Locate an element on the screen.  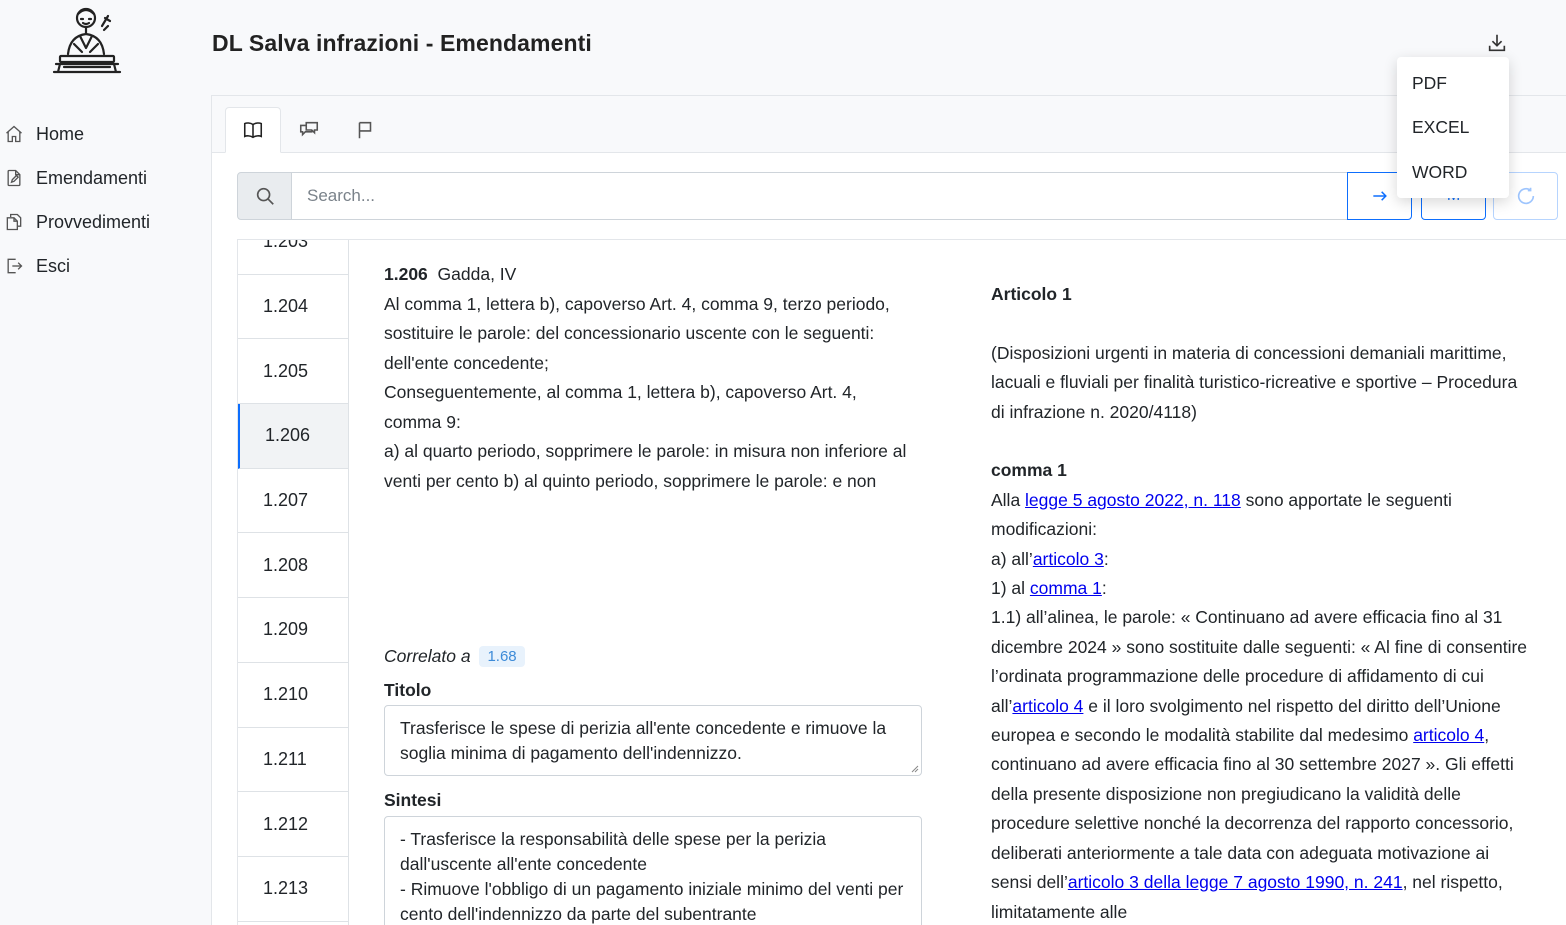
list-item: 1.208 is located at coordinates (293, 566).